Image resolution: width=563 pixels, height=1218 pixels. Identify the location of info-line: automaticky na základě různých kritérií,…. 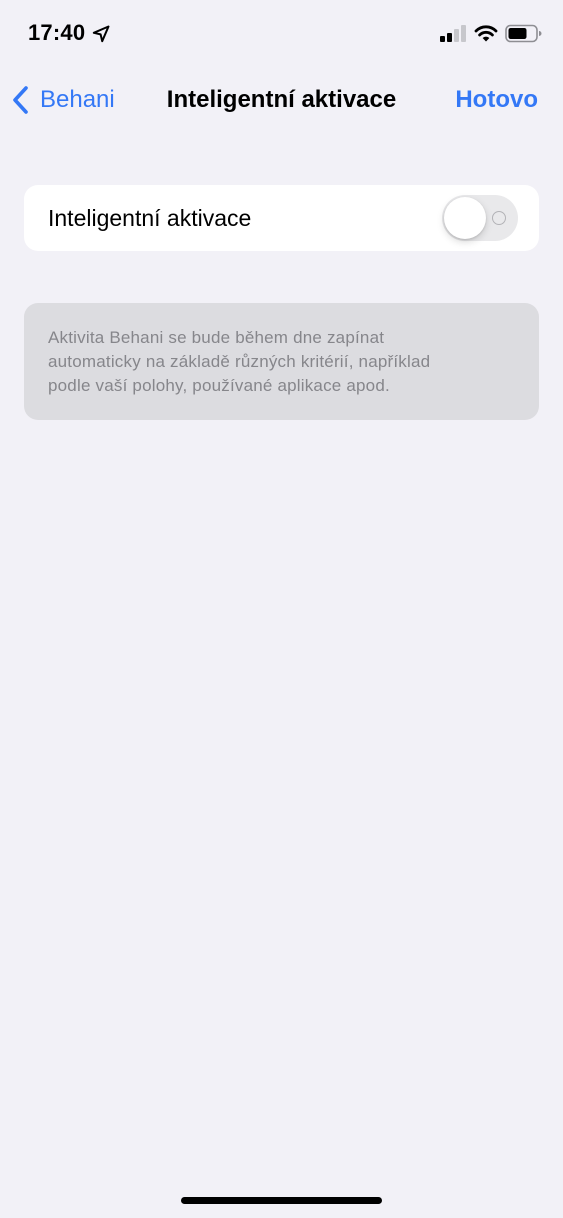
(239, 361).